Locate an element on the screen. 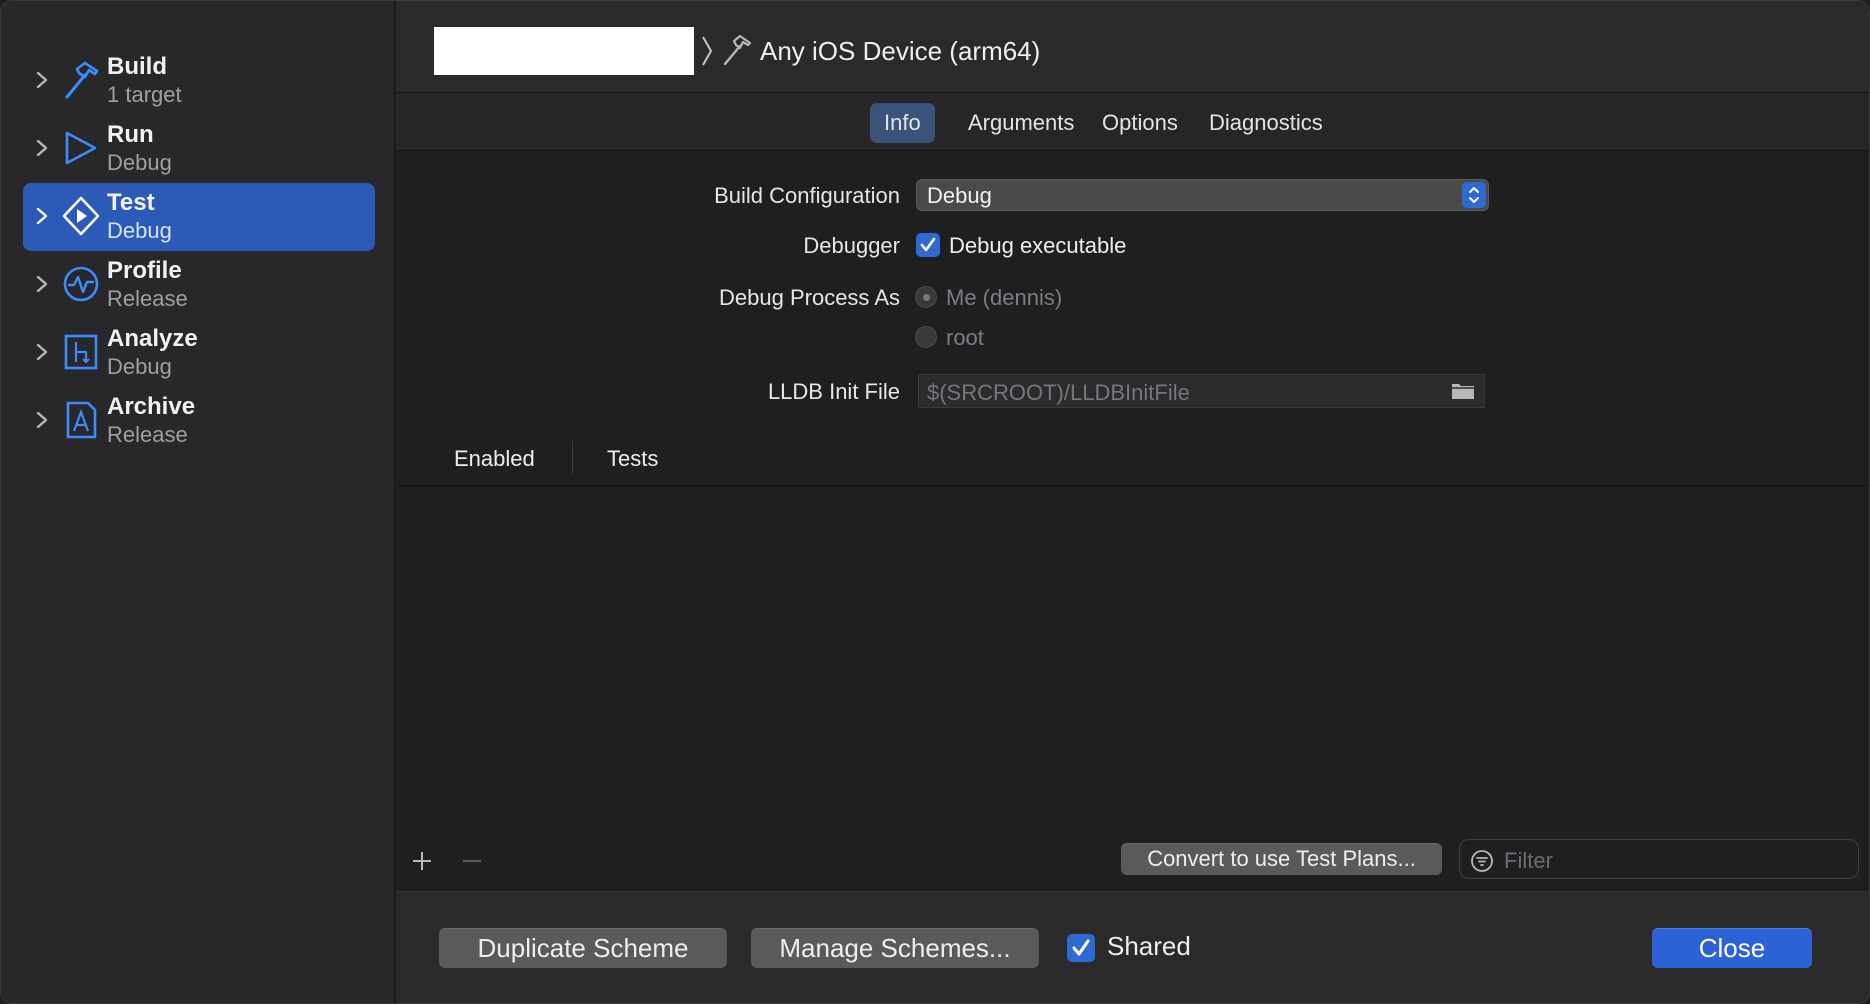 The height and width of the screenshot is (1004, 1870). sidebar-item-title: Build is located at coordinates (137, 66).